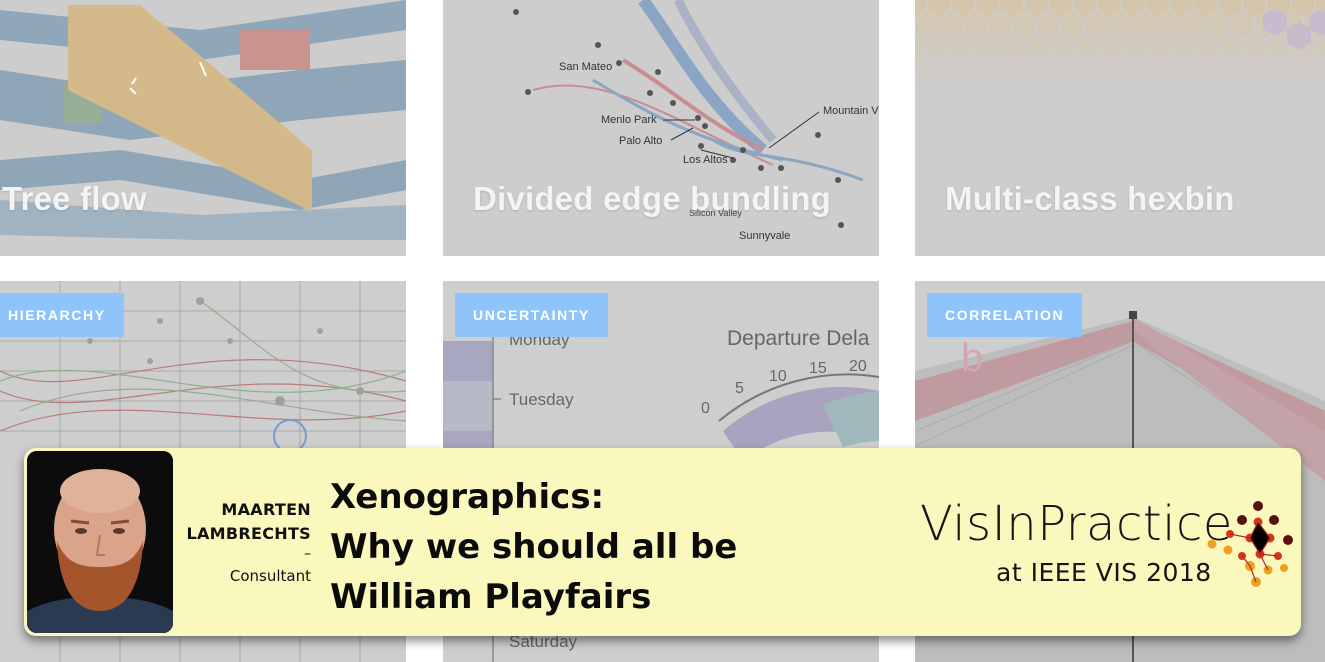 The width and height of the screenshot is (1325, 662). I want to click on card-title-tree-flow: Tree flow, so click(74, 198).